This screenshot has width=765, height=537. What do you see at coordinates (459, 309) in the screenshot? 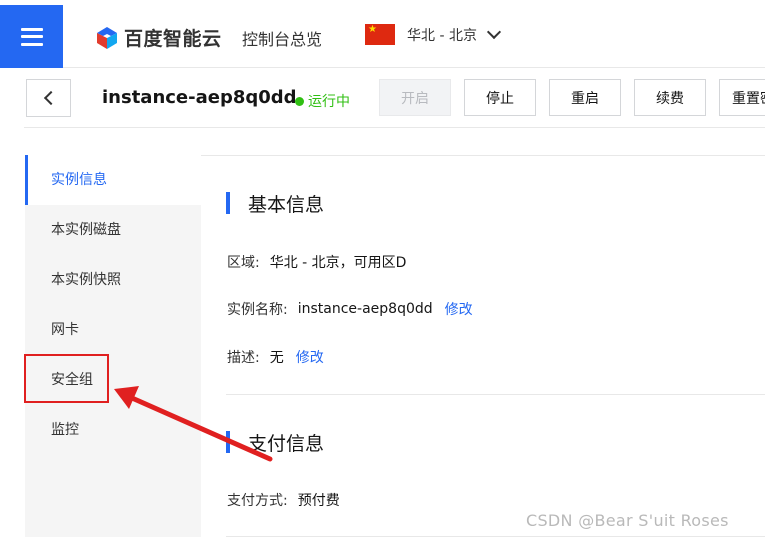
I see `edit-name-link: 修改` at bounding box center [459, 309].